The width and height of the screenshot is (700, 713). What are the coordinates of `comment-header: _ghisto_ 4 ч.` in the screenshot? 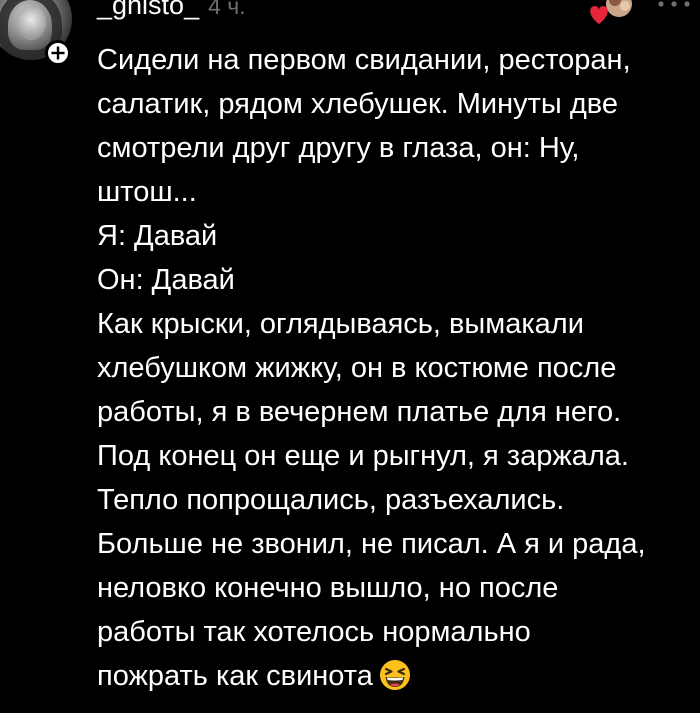 It's located at (171, 11).